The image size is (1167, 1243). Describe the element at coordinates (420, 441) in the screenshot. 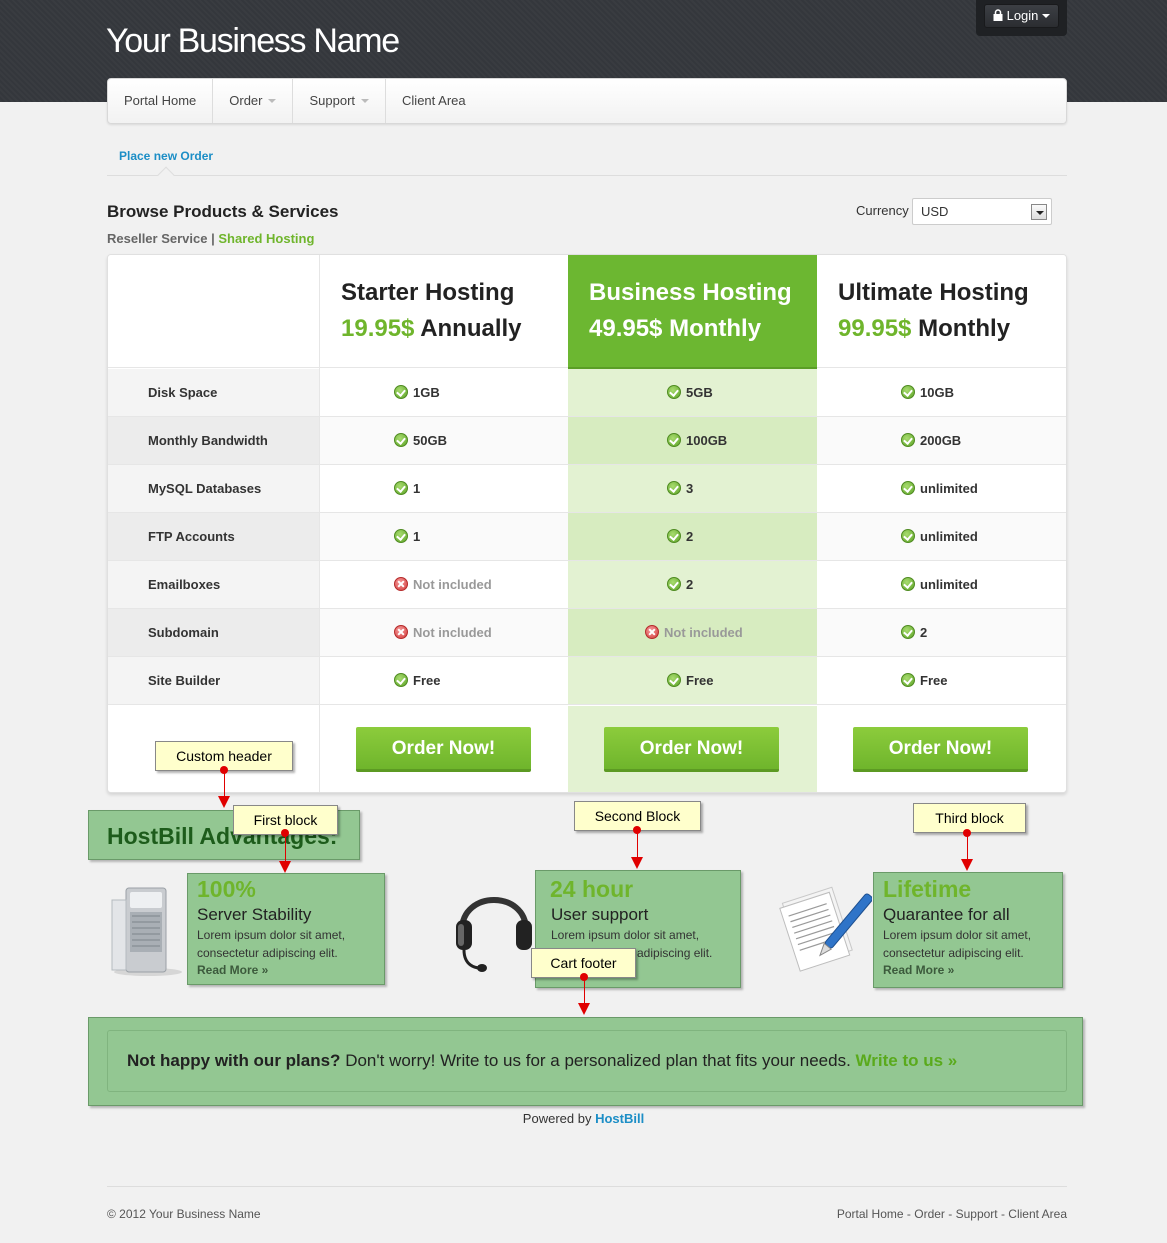

I see `plan-value: 50GB` at that location.